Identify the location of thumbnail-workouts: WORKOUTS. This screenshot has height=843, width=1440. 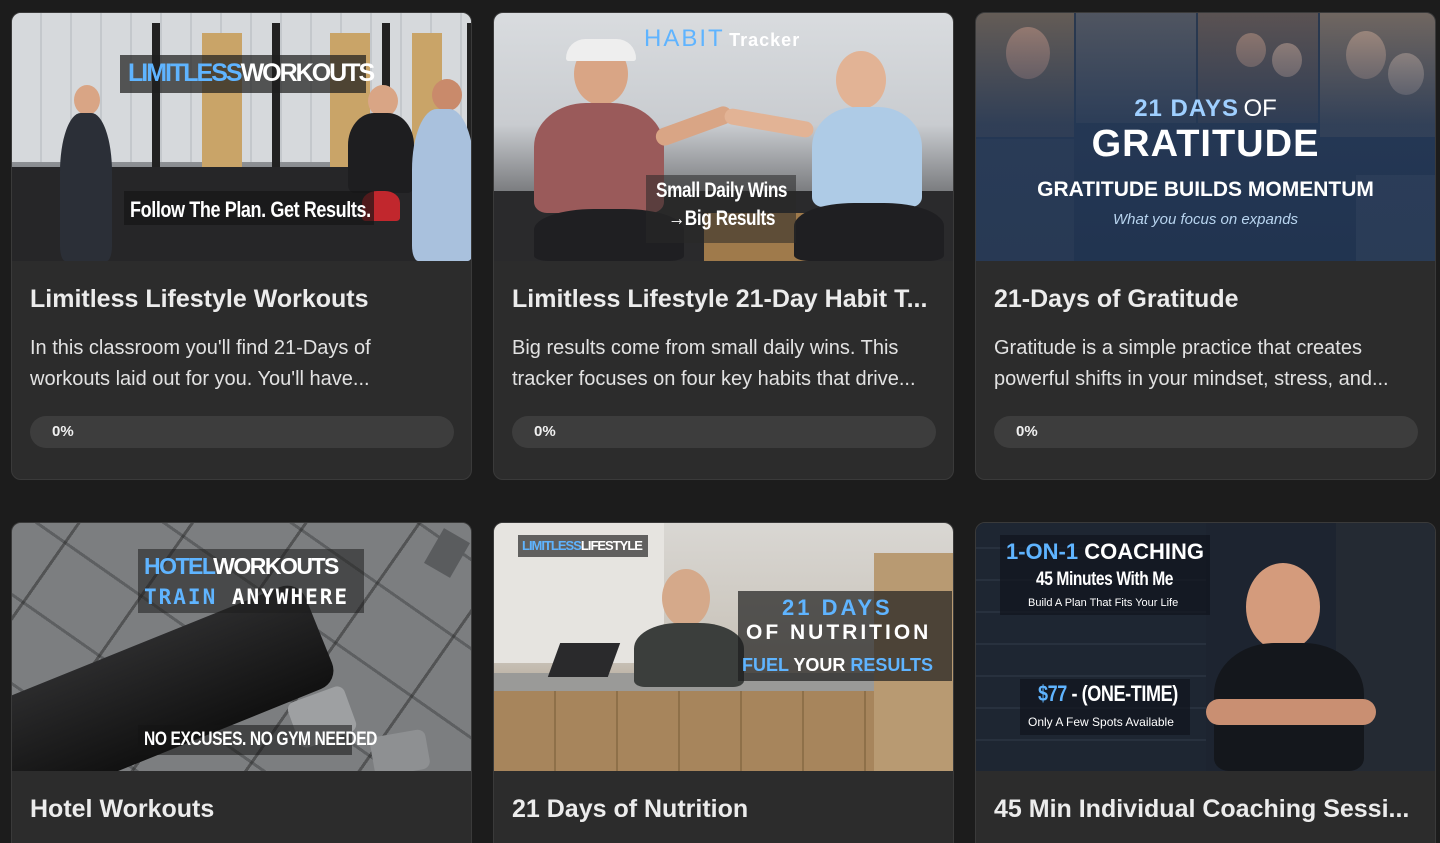
(276, 566).